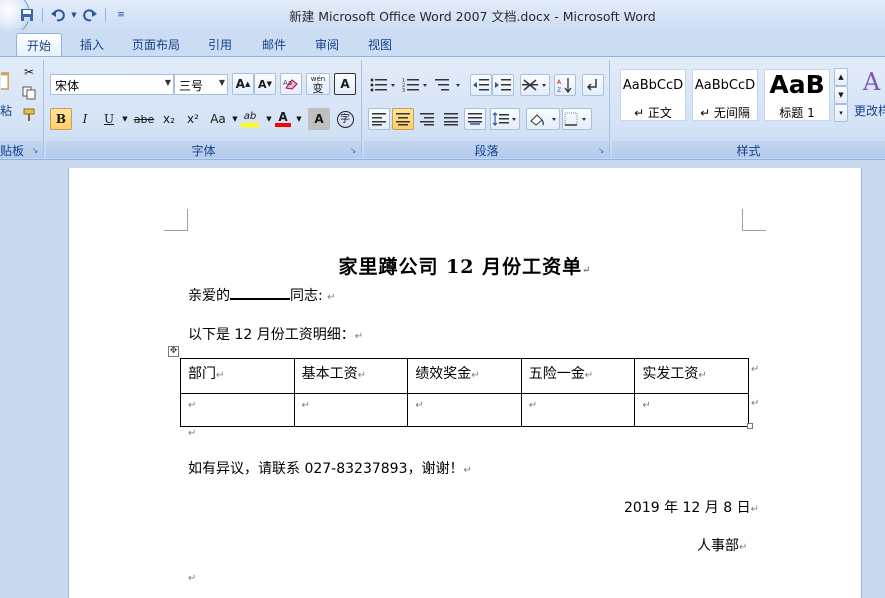 Image resolution: width=885 pixels, height=598 pixels. I want to click on styles-scroll-up-icon: ▲, so click(841, 77).